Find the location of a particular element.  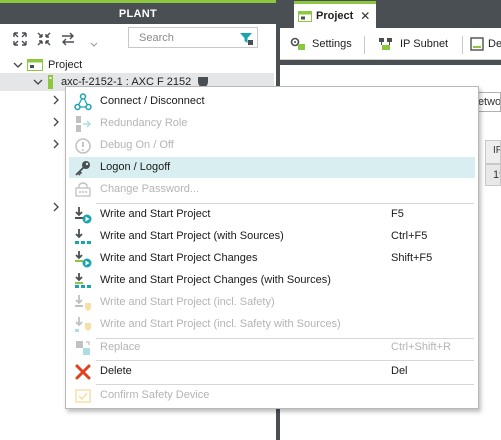

search-input is located at coordinates (179, 37).